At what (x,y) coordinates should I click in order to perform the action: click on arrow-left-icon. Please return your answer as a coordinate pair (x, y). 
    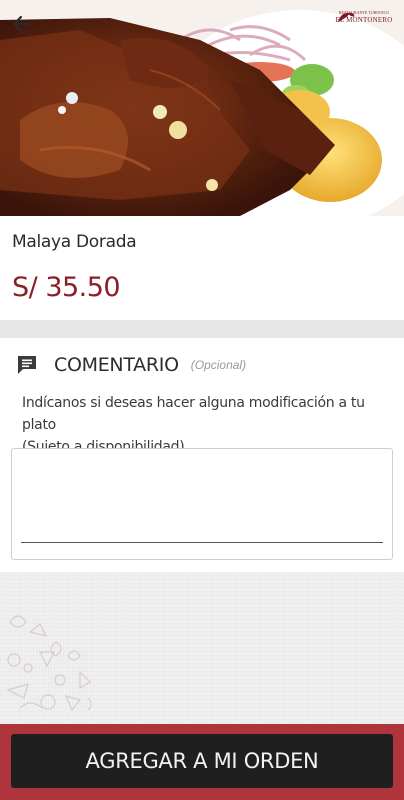
    Looking at the image, I should click on (22, 24).